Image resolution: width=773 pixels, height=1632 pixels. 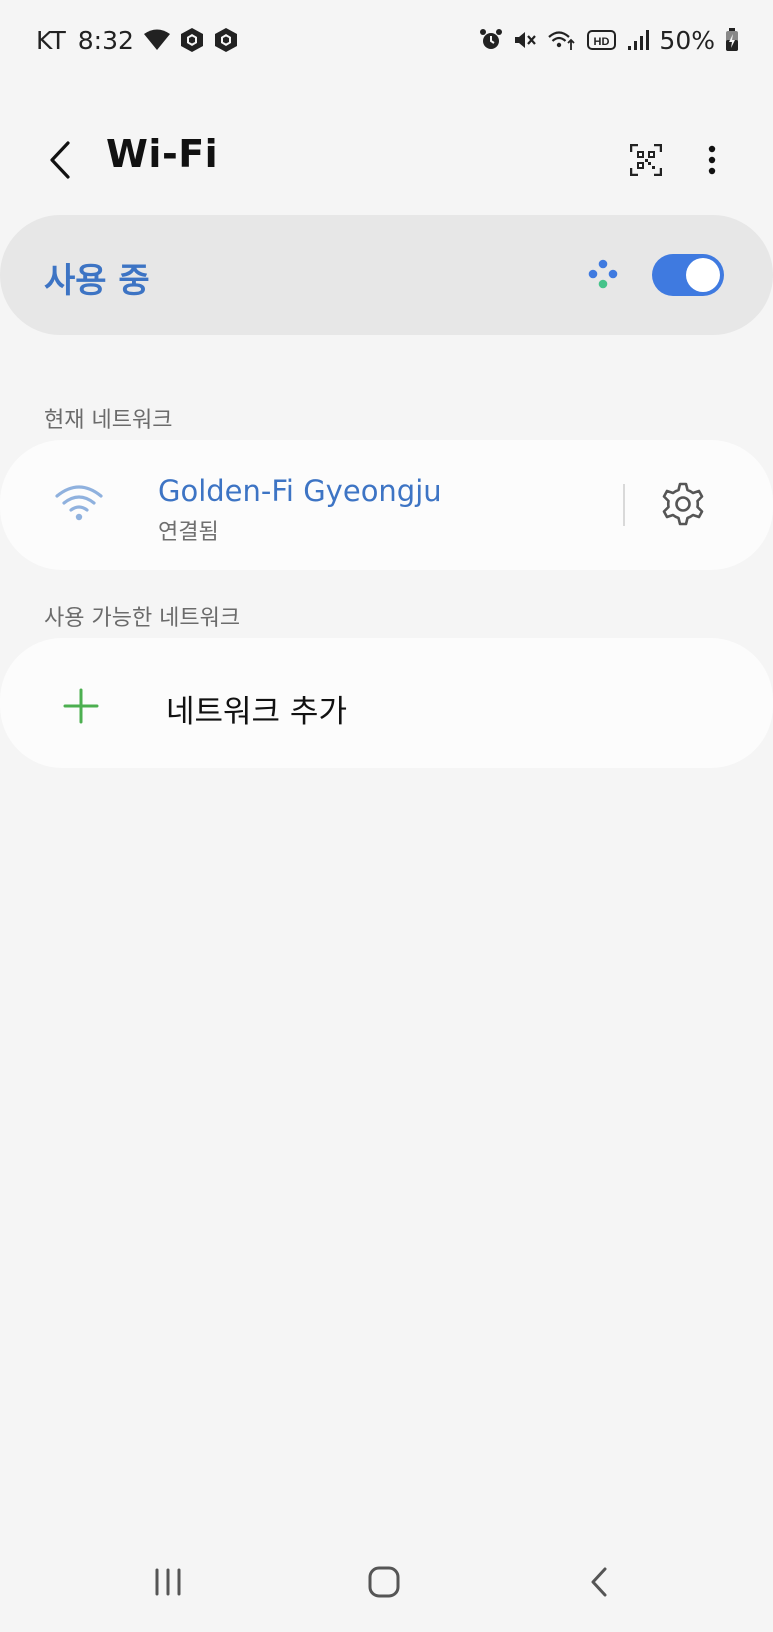 What do you see at coordinates (603, 275) in the screenshot?
I see `bixby-suggestion-icon` at bounding box center [603, 275].